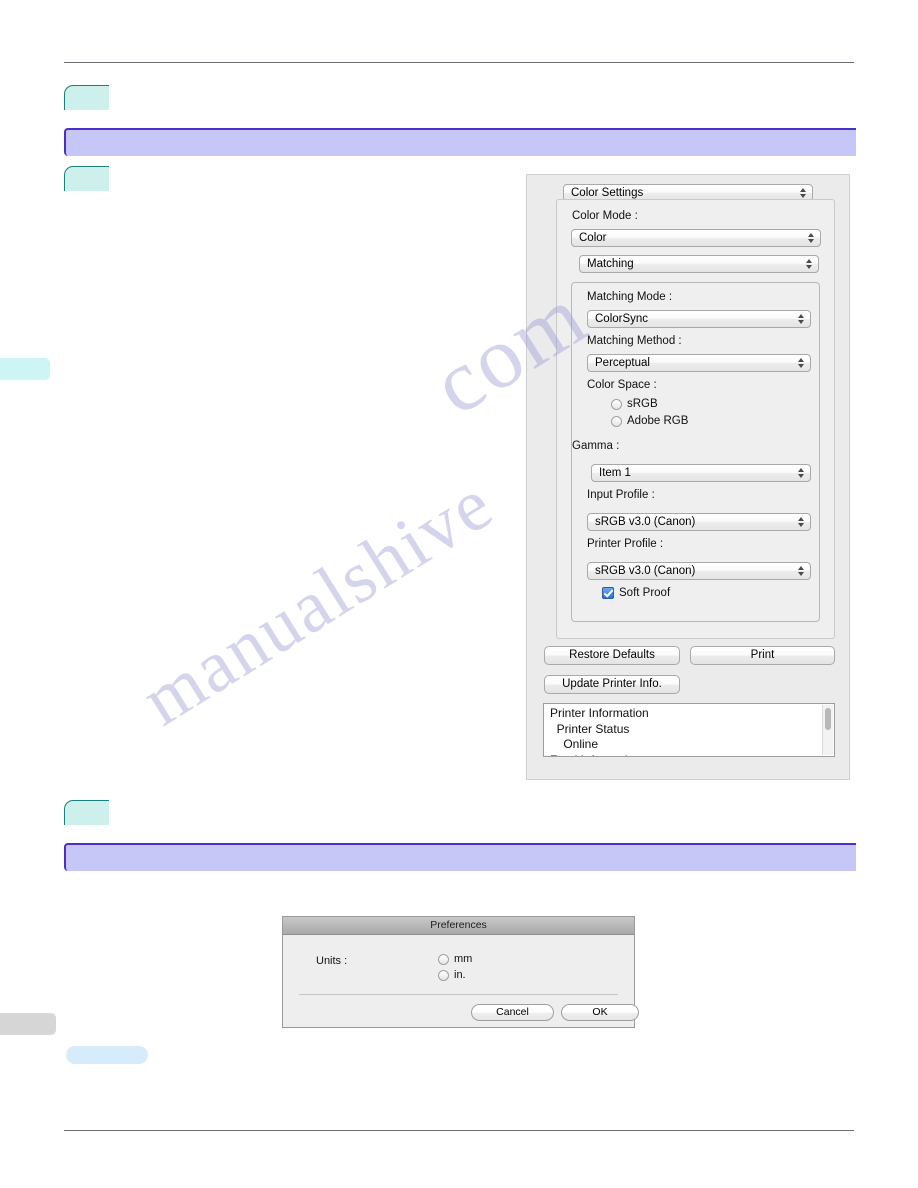 This screenshot has width=918, height=1188. Describe the element at coordinates (596, 446) in the screenshot. I see `gamma-label: Gamma :` at that location.